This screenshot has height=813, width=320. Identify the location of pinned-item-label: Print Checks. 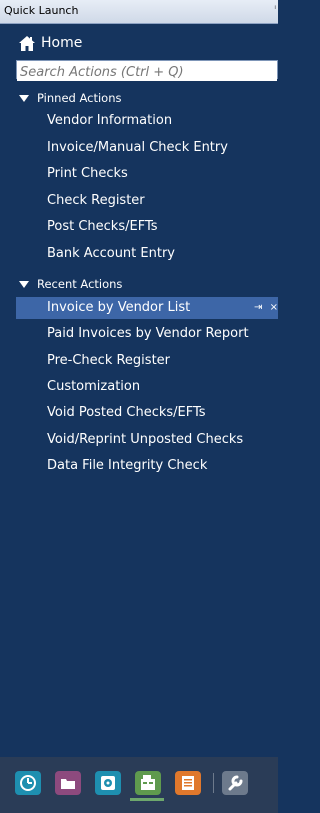
(87, 173).